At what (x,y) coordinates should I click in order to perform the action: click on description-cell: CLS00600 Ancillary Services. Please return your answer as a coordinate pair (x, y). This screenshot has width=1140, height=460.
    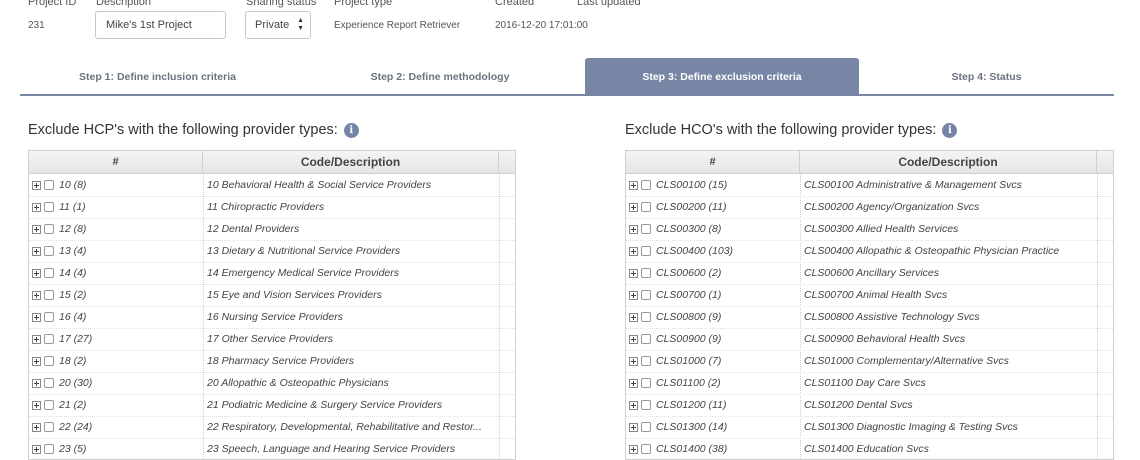
    Looking at the image, I should click on (872, 273).